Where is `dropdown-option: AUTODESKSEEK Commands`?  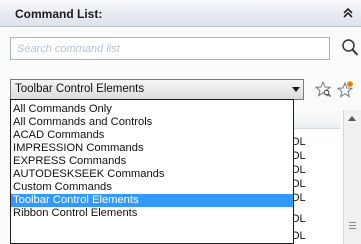 dropdown-option: AUTODESKSEEK Commands is located at coordinates (152, 174).